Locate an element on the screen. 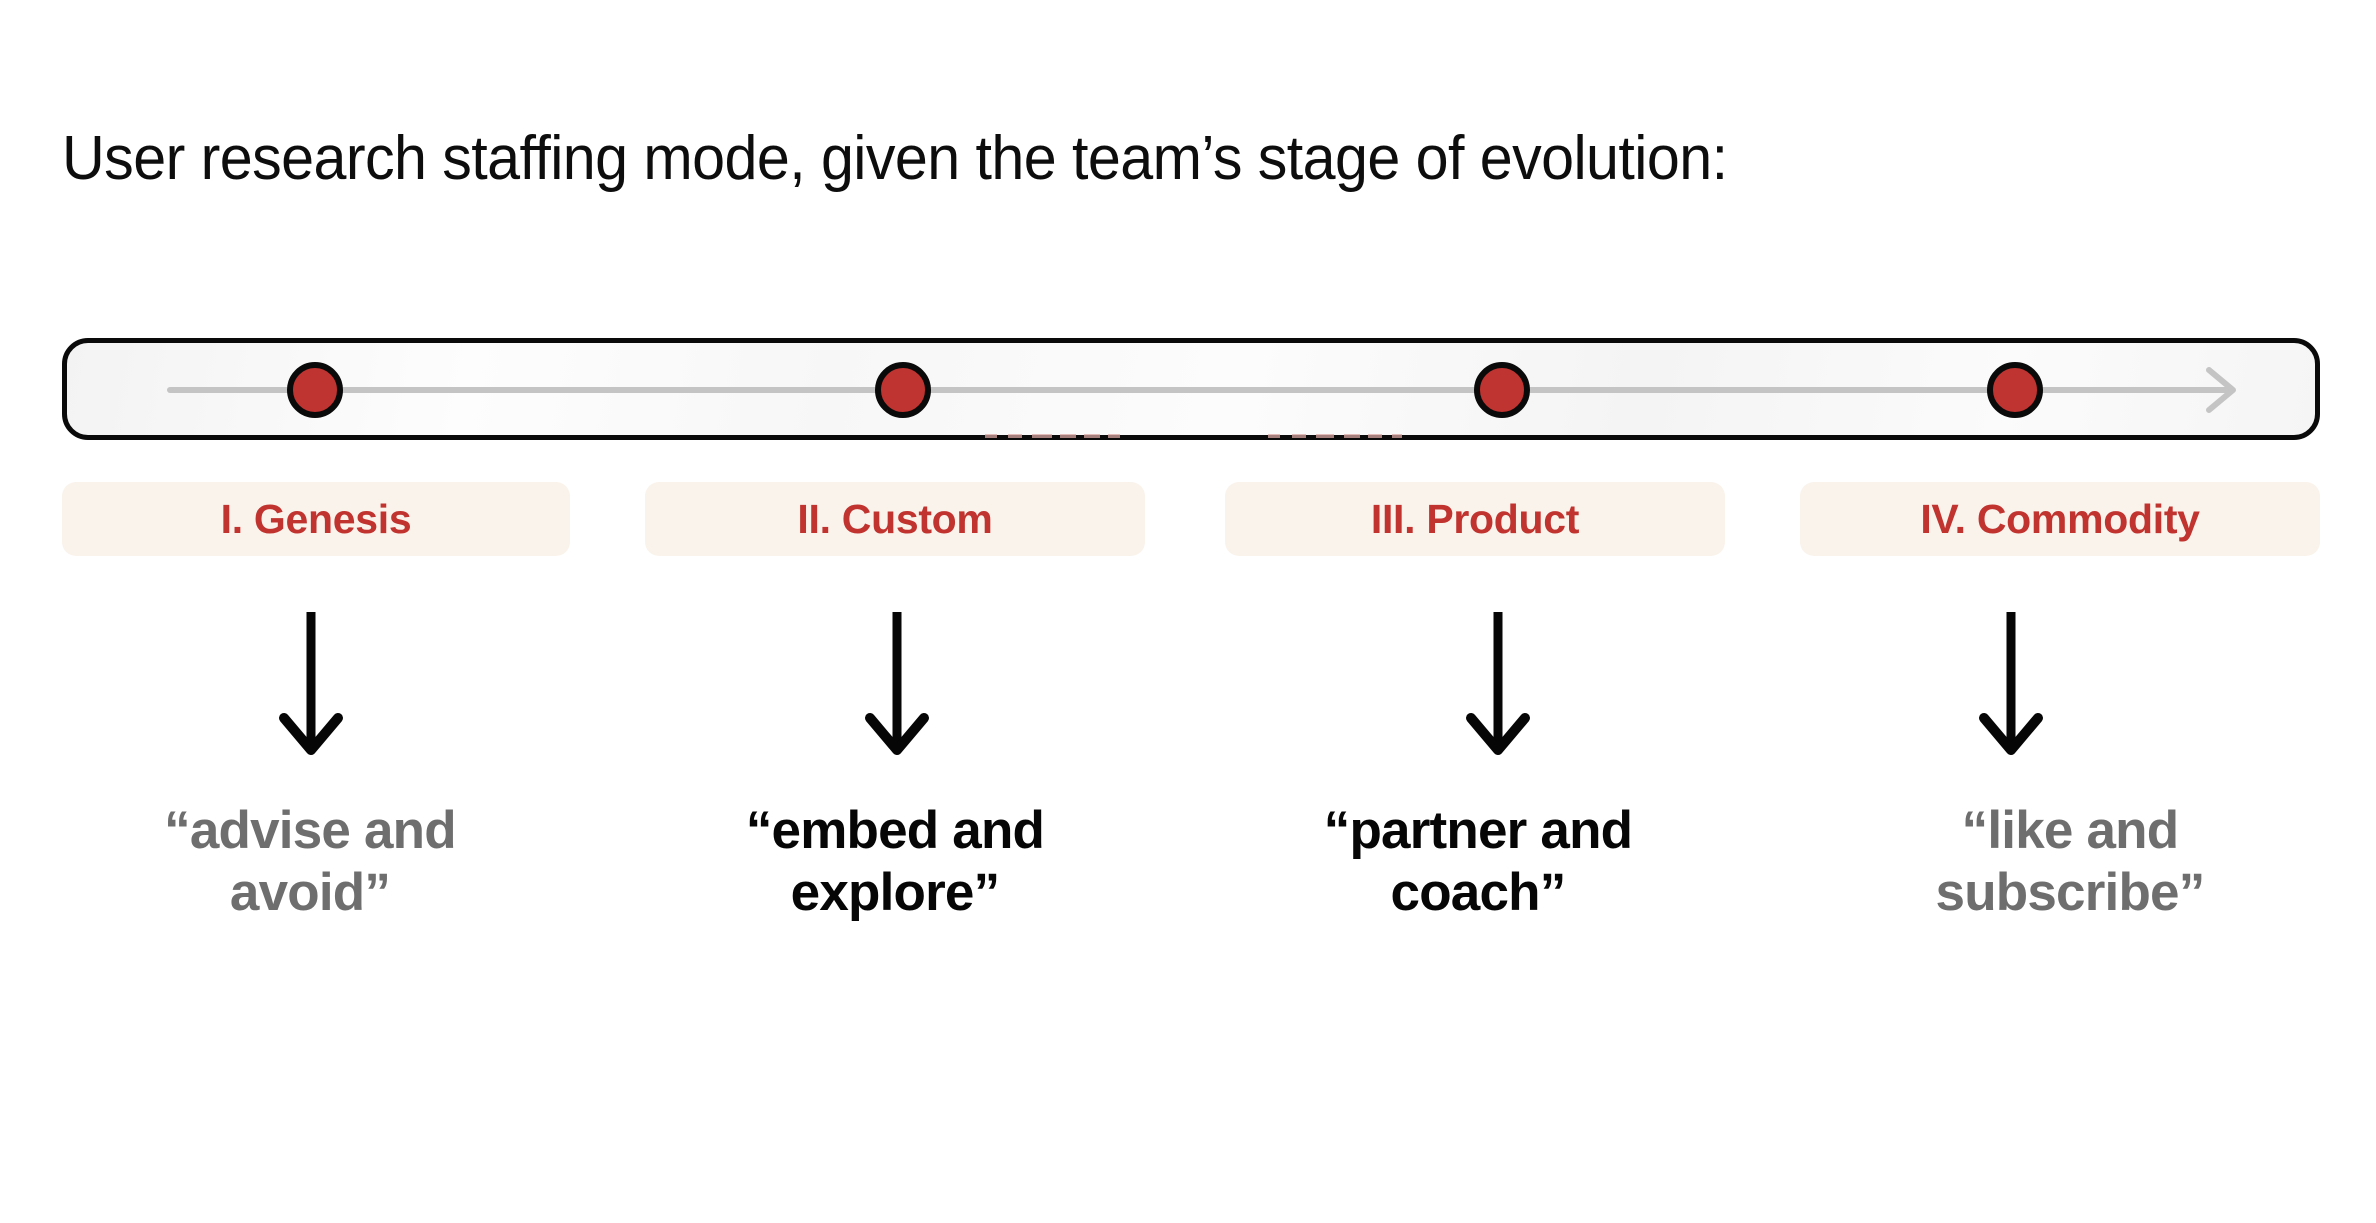  stage-chip-custom: II. Custom is located at coordinates (895, 519).